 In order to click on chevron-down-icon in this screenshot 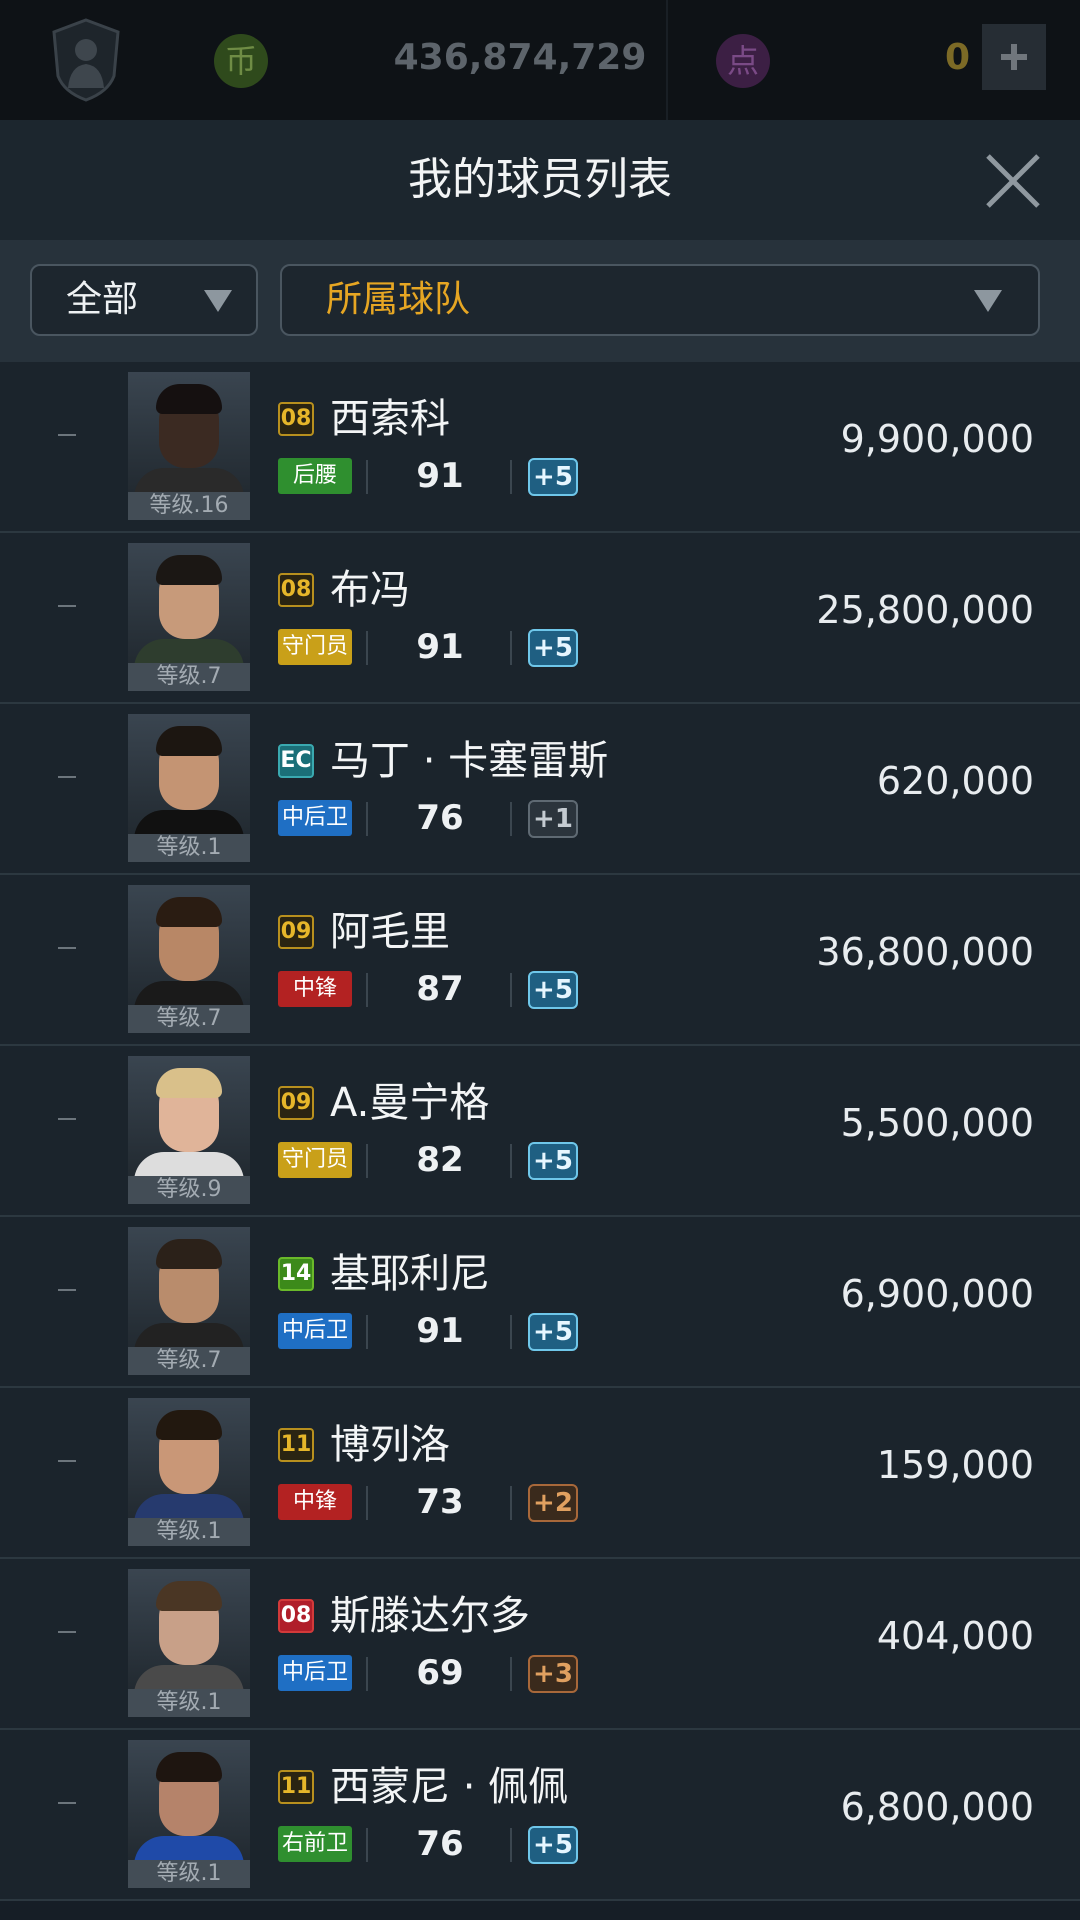, I will do `click(988, 301)`.